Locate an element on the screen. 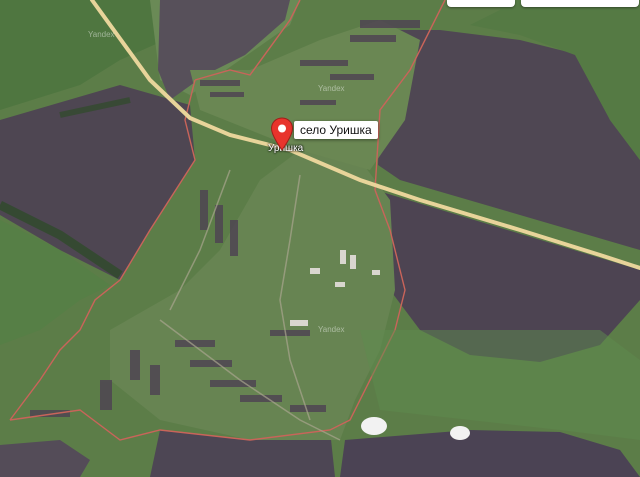  top-control-right is located at coordinates (580, 3).